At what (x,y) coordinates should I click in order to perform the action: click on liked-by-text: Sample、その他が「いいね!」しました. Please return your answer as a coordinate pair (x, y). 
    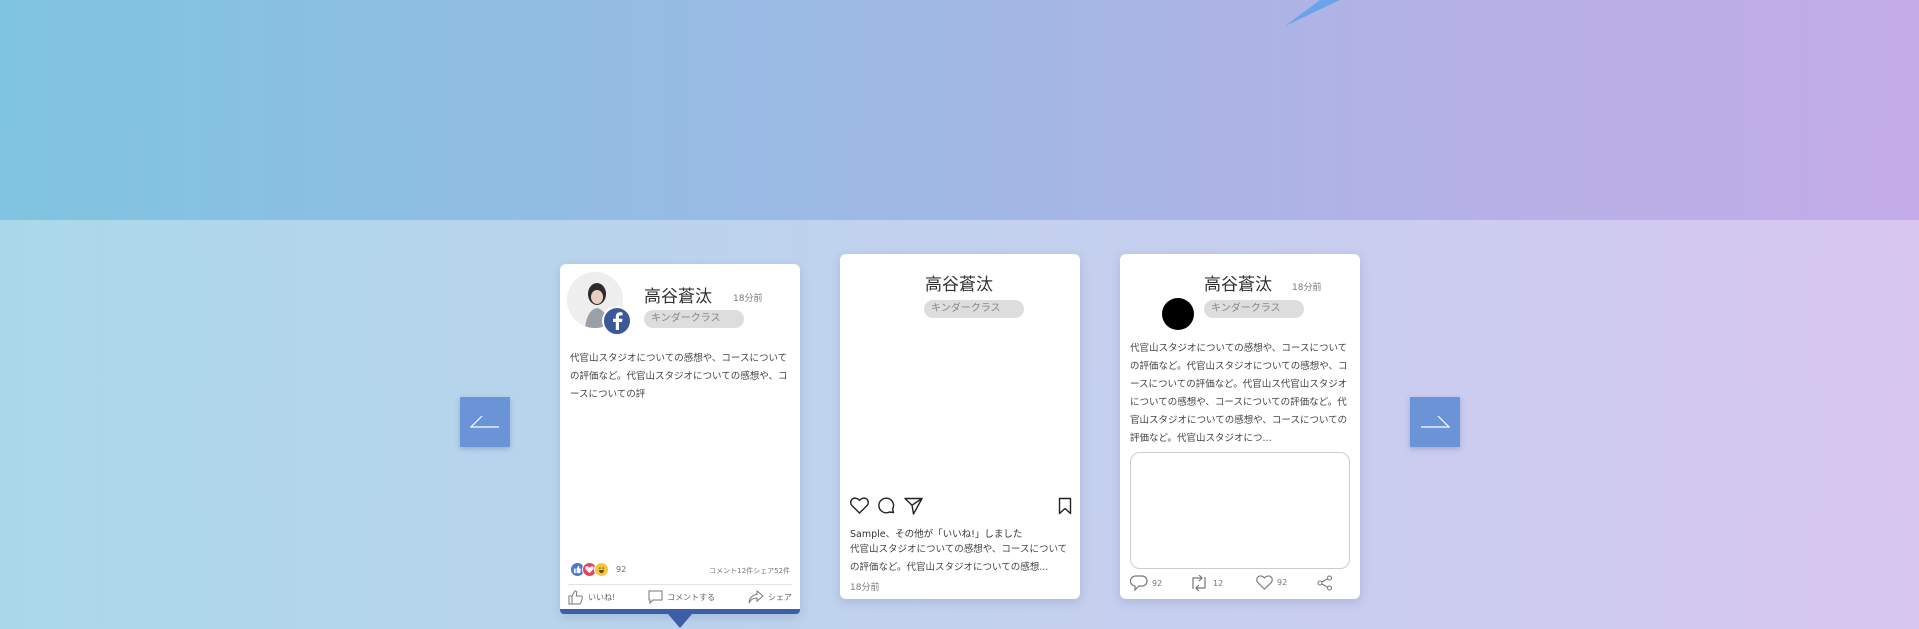
    Looking at the image, I should click on (936, 534).